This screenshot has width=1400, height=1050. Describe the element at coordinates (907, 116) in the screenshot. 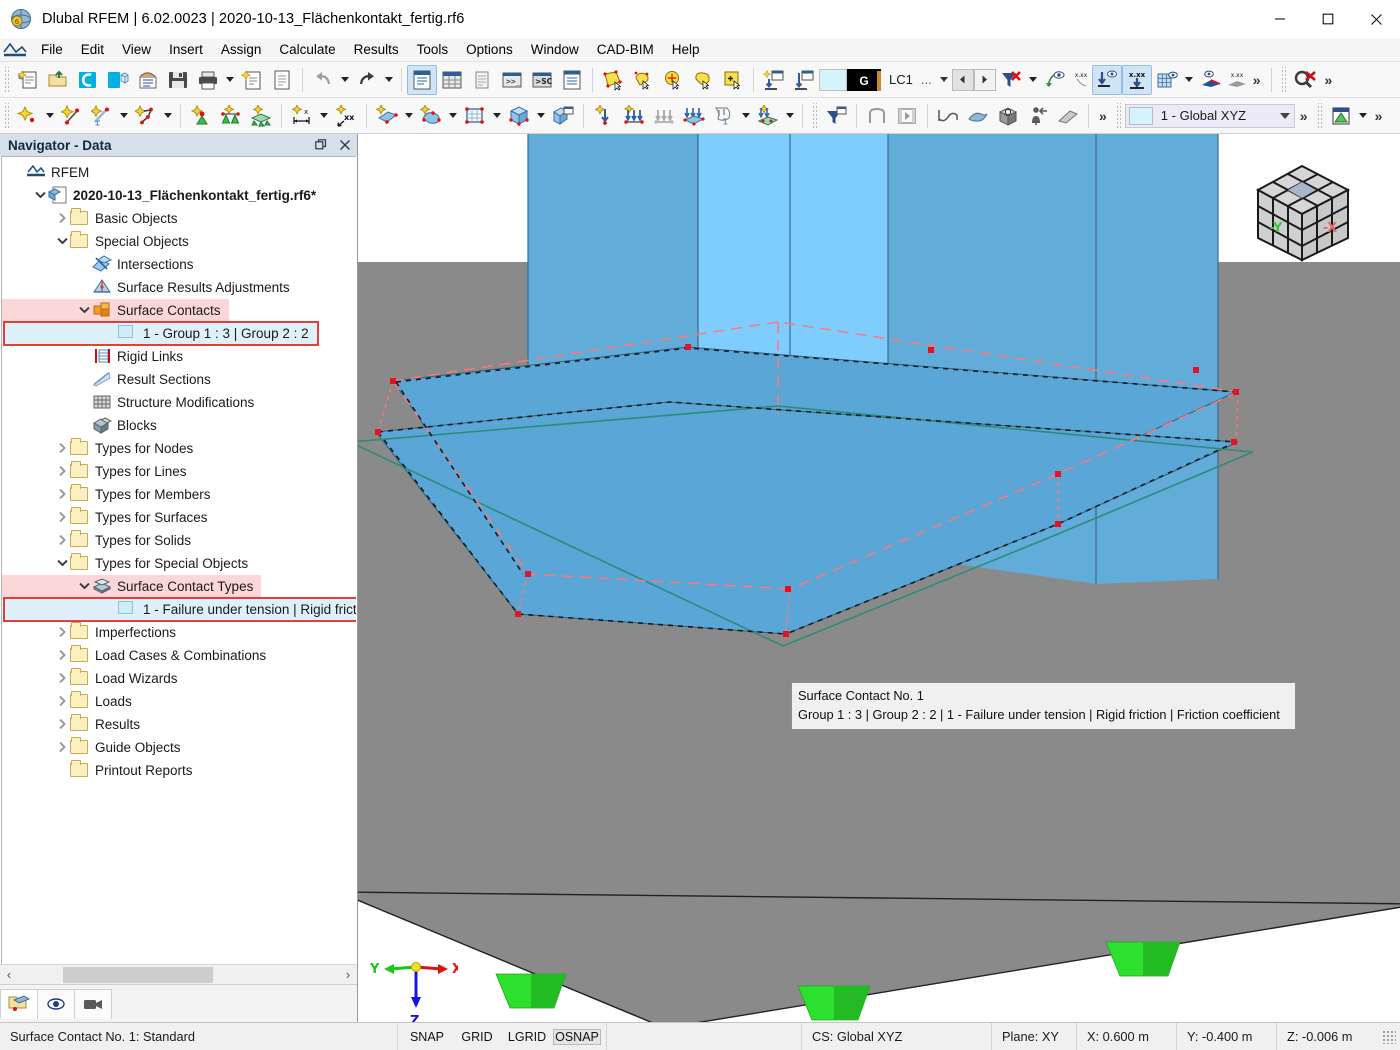

I see `film-view-button` at that location.